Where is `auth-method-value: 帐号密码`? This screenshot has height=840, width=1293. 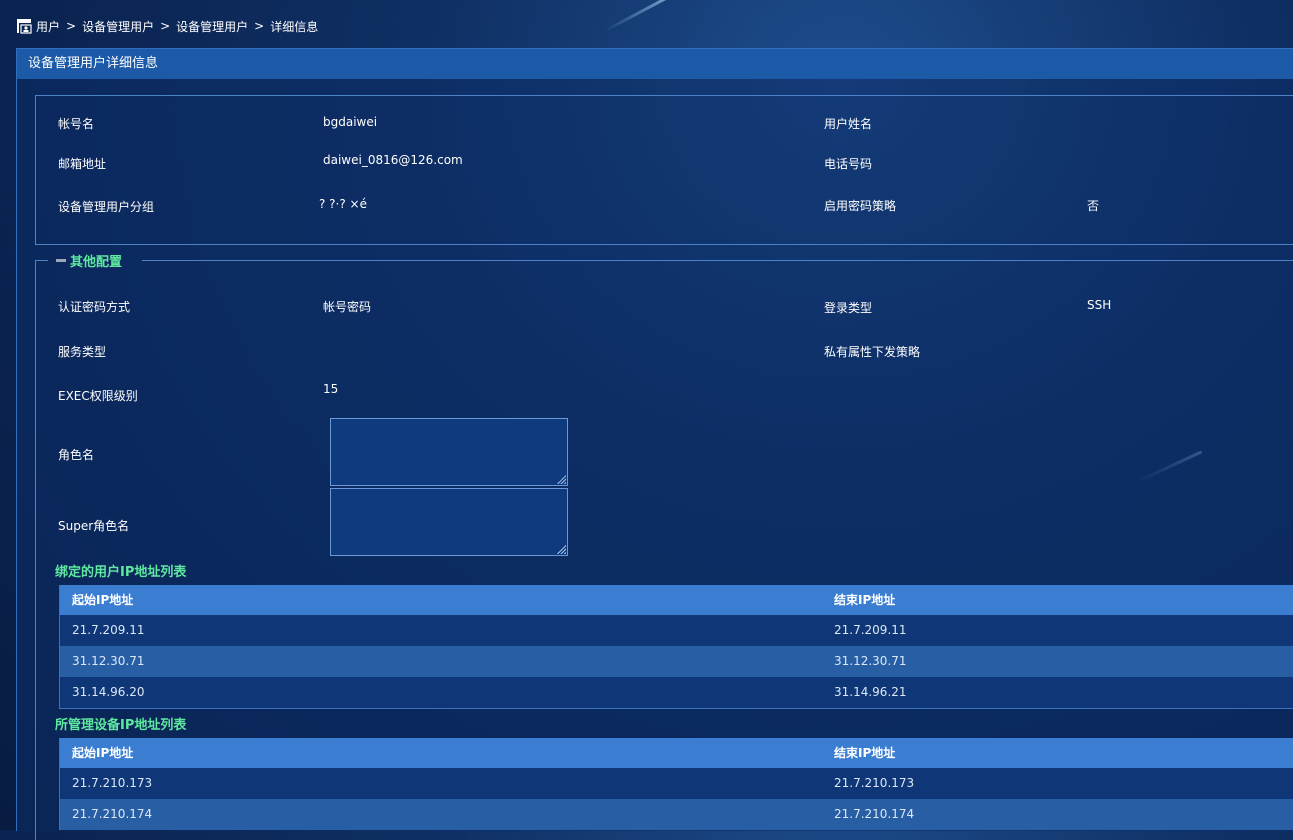
auth-method-value: 帐号密码 is located at coordinates (347, 307).